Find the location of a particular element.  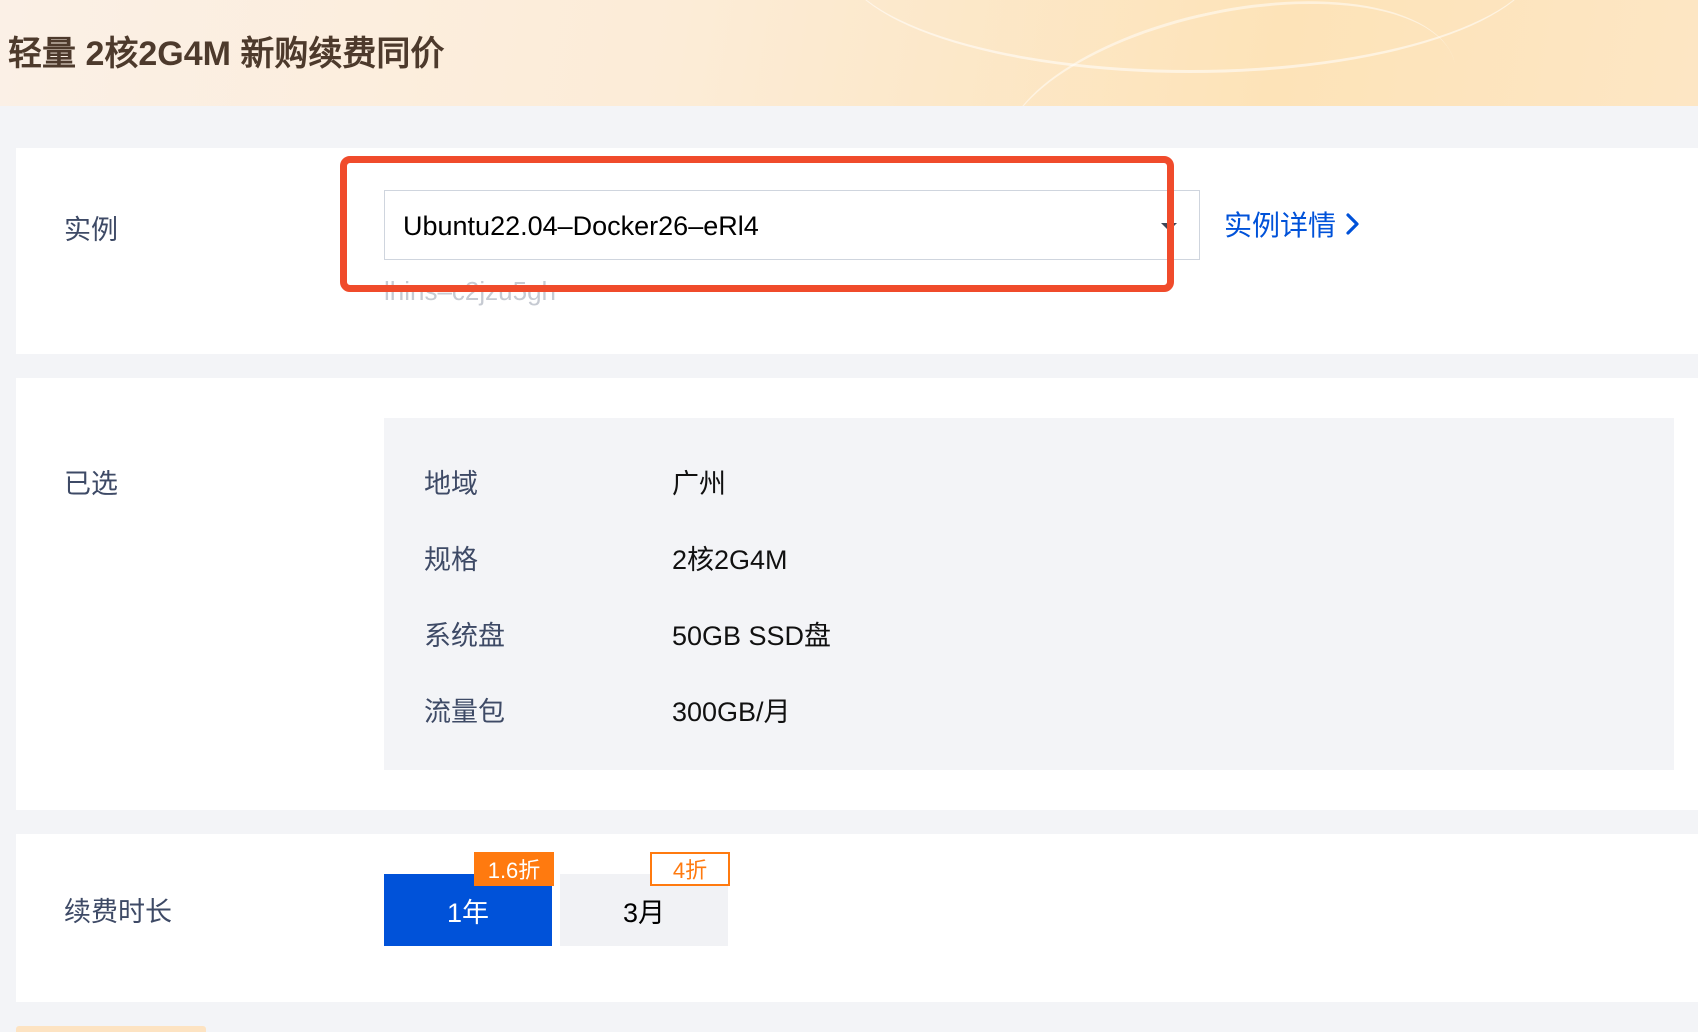

spec-key: 系统盘 is located at coordinates (464, 636).